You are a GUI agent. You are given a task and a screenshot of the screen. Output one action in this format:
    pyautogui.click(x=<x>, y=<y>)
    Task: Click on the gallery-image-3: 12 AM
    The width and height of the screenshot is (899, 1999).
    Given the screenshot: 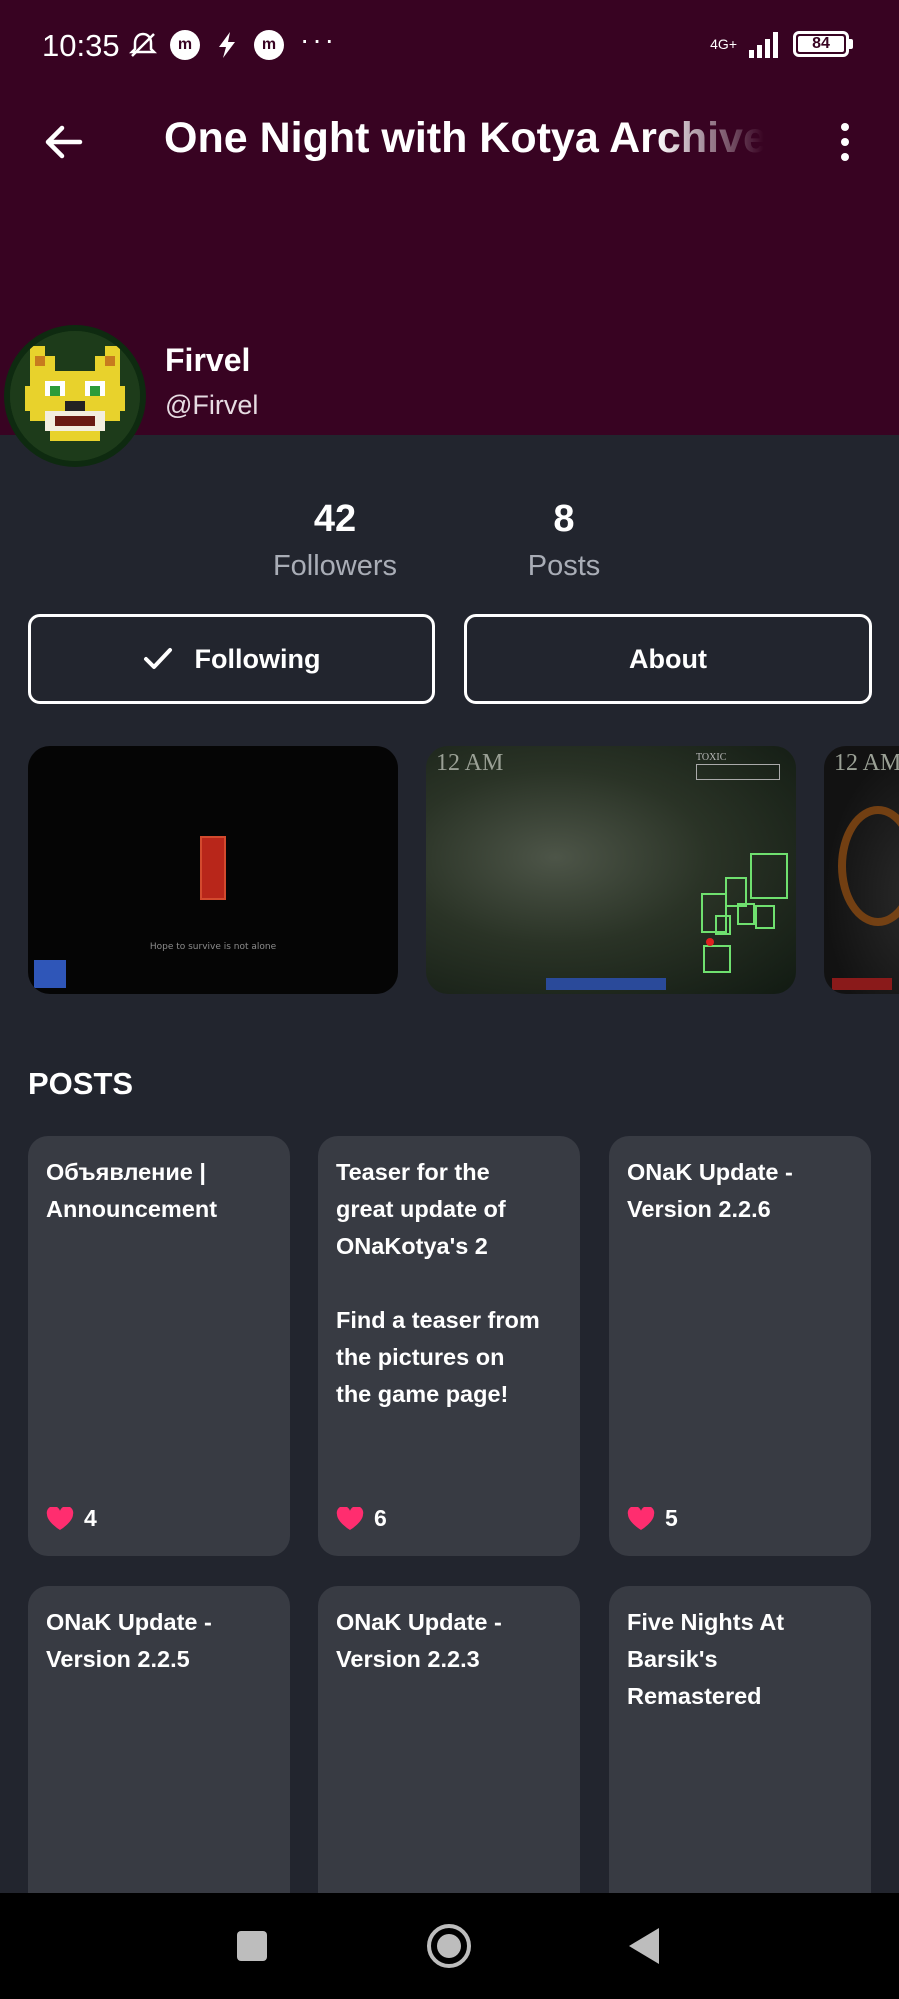 What is the action you would take?
    pyautogui.click(x=861, y=870)
    